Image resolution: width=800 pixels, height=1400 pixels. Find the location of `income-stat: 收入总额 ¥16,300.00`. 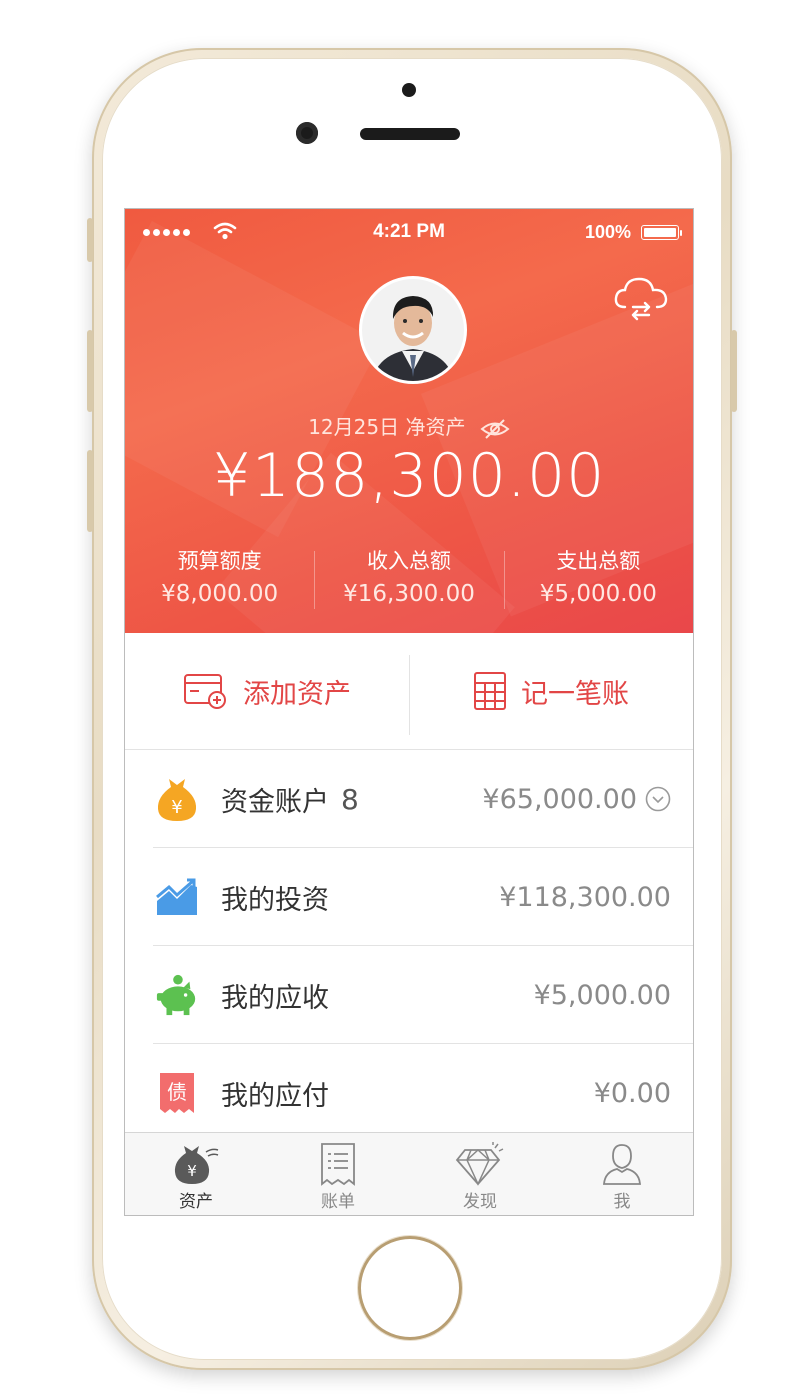

income-stat: 收入总额 ¥16,300.00 is located at coordinates (408, 580).